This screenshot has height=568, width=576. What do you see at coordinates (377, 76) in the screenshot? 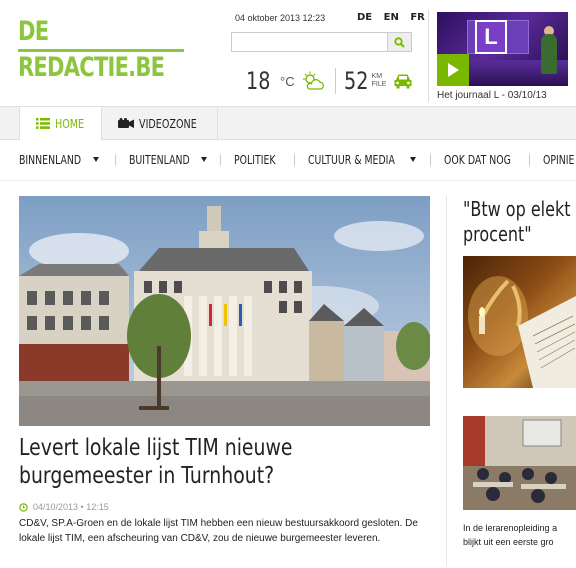
I see `traffic-unit-km: KM` at bounding box center [377, 76].